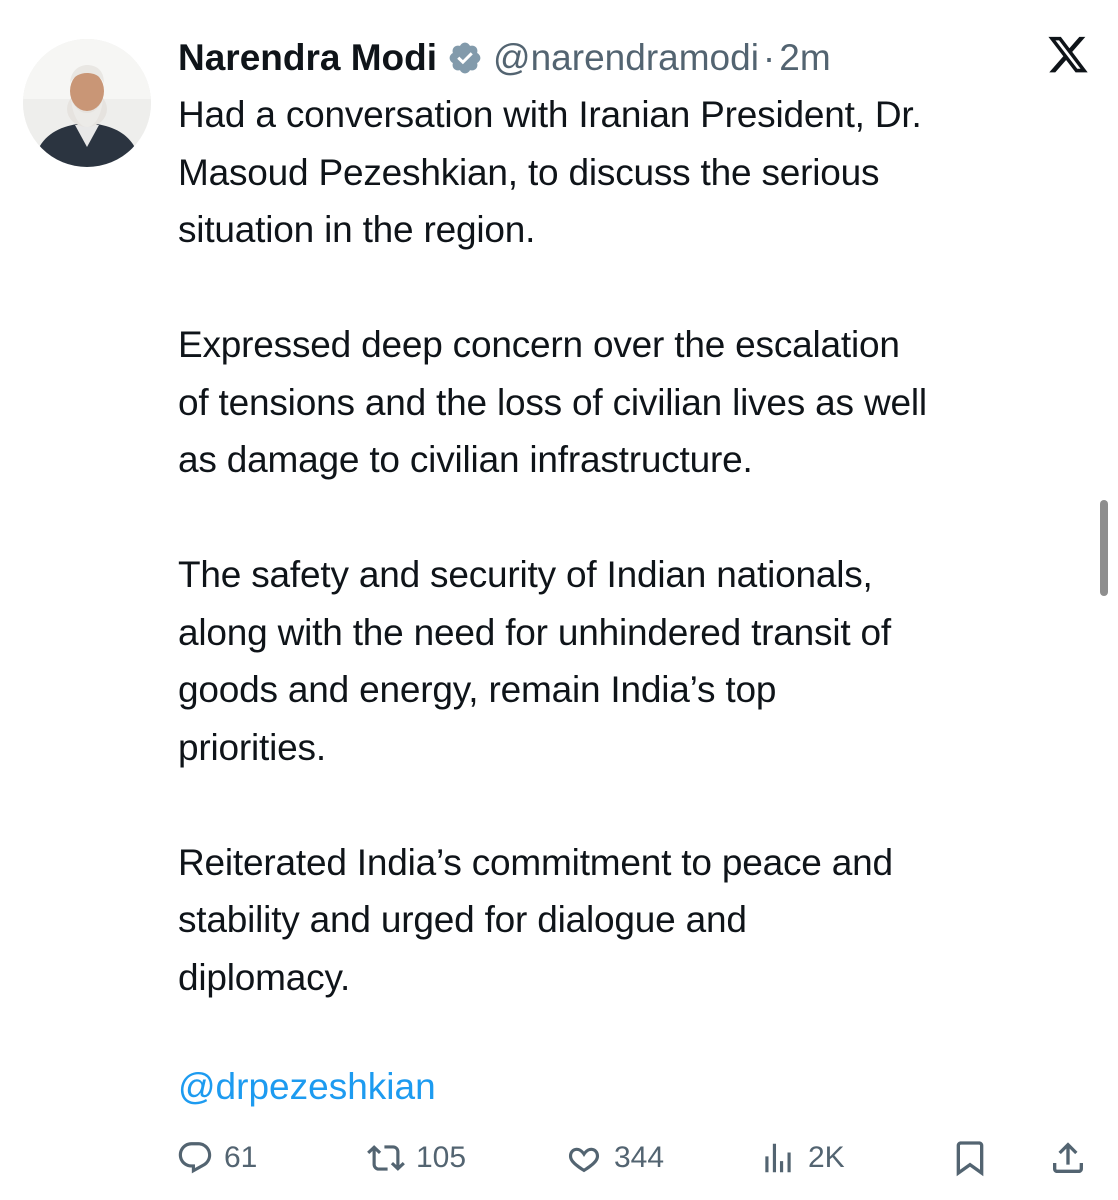  I want to click on text-line: goods and energy, remain India’s top, so click(477, 689).